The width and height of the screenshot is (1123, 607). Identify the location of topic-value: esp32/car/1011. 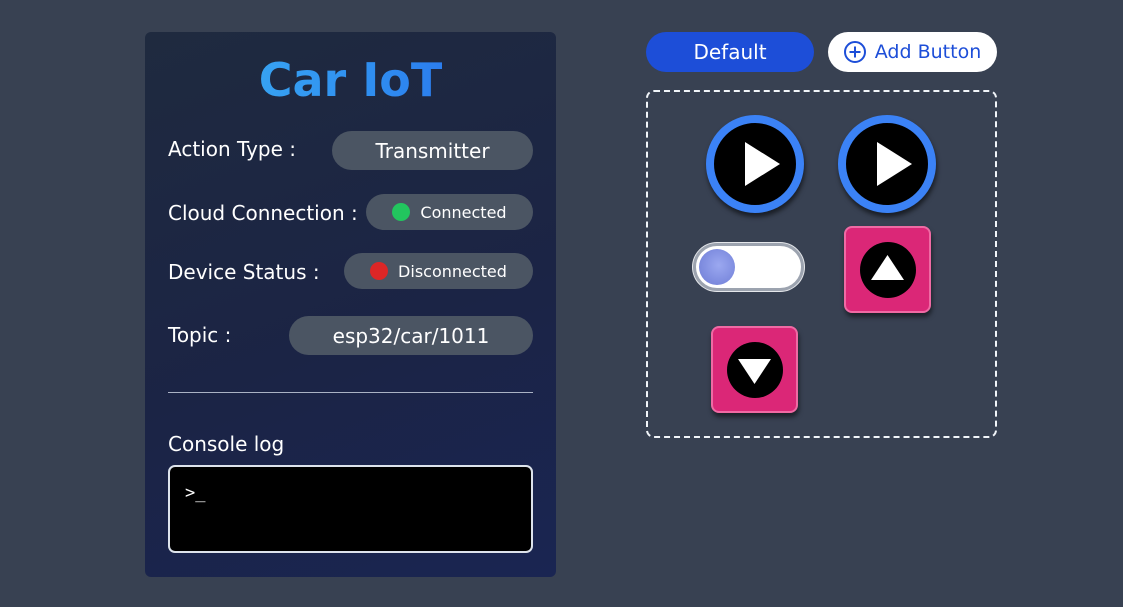
(411, 335).